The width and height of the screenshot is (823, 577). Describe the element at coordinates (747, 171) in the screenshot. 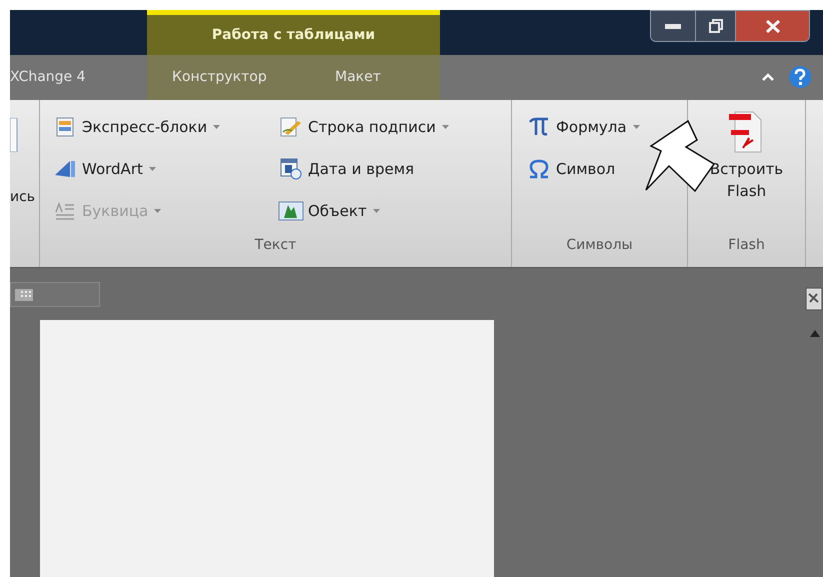

I see `embed-flash-button: Встроить Flash` at that location.